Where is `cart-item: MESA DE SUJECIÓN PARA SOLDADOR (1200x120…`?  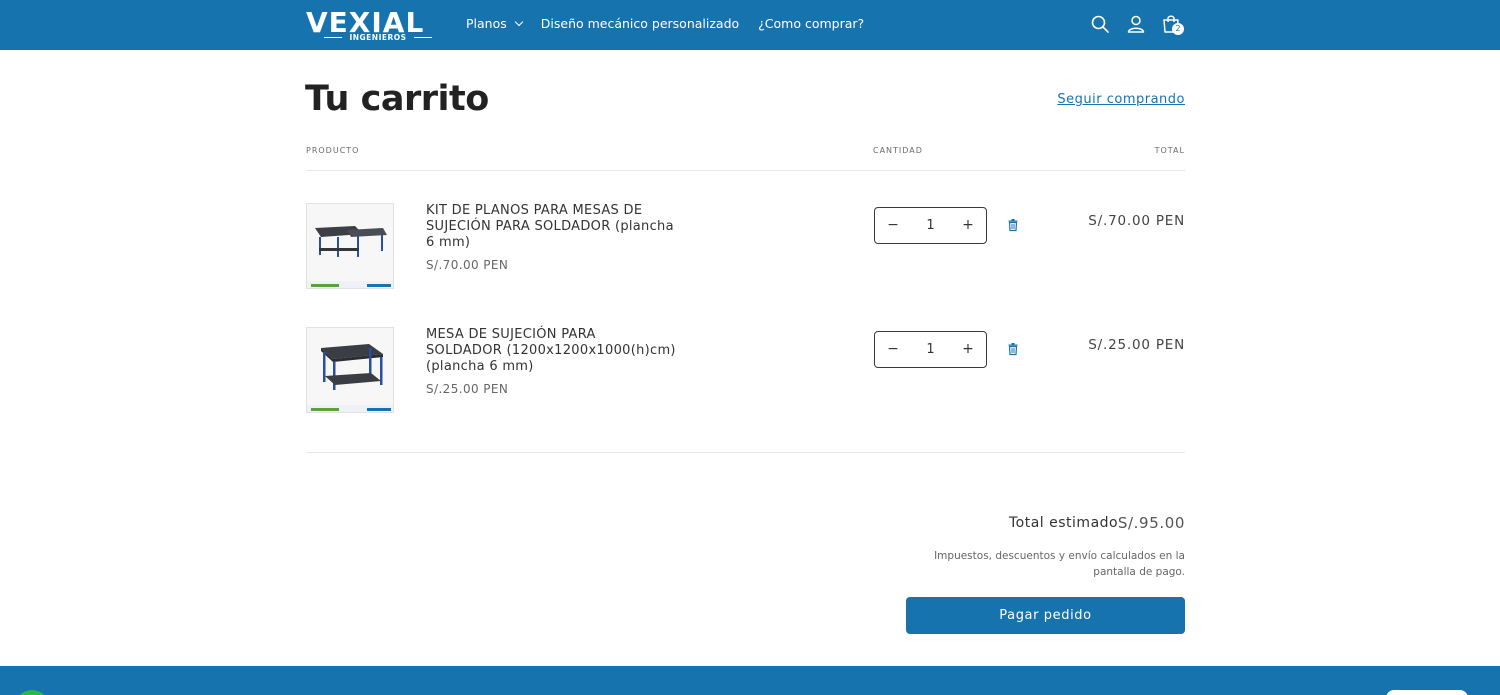
cart-item: MESA DE SUJECIÓN PARA SOLDADOR (1200x120… is located at coordinates (745, 372).